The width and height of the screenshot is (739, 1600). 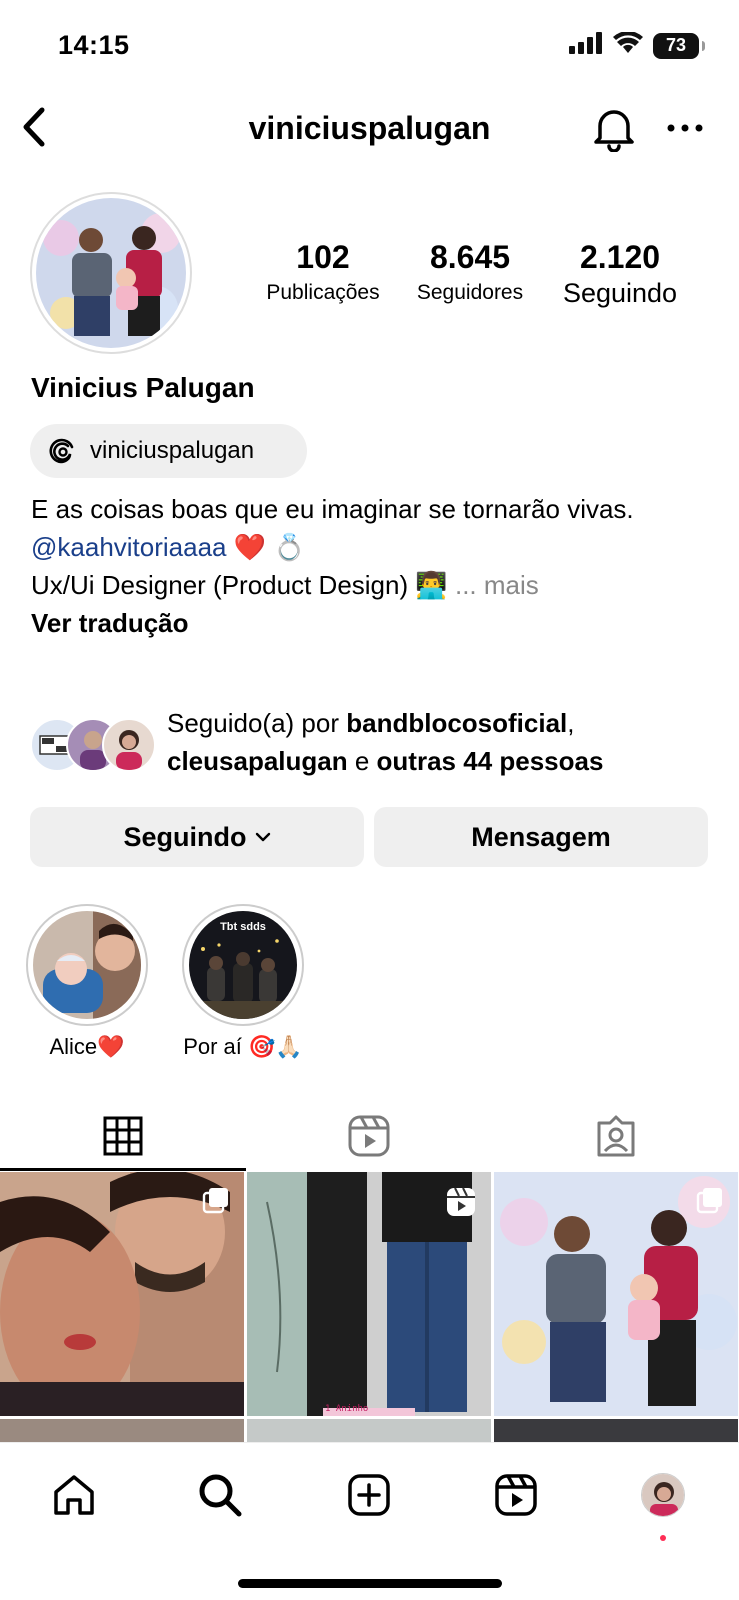 What do you see at coordinates (376, 623) in the screenshot?
I see `see-translation-link: Ver tradução` at bounding box center [376, 623].